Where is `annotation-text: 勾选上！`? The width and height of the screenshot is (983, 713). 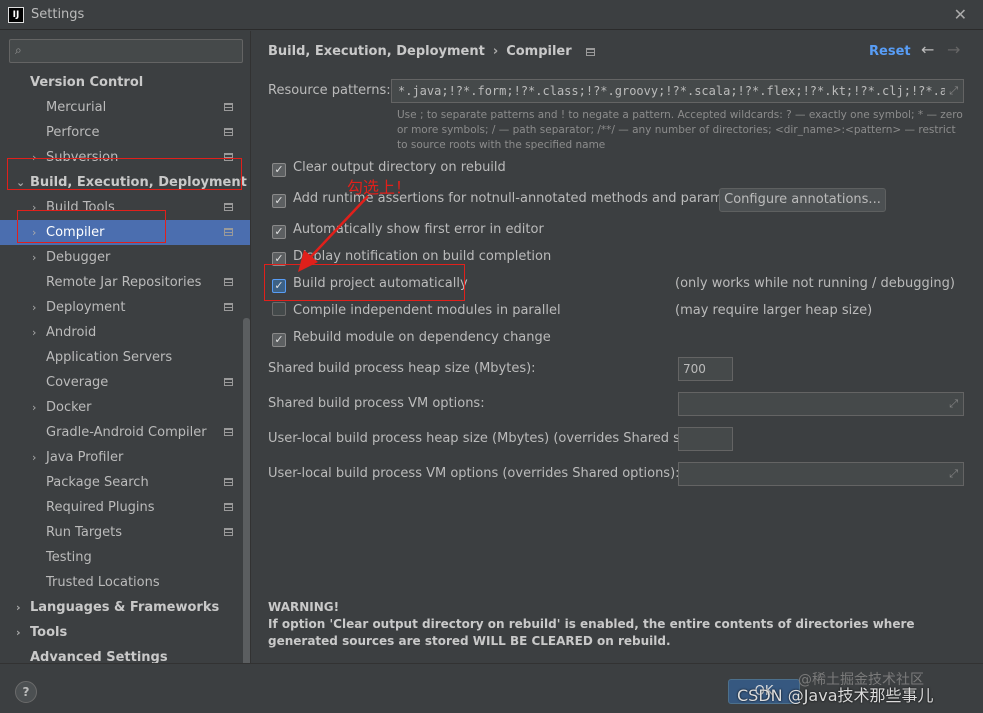 annotation-text: 勾选上！ is located at coordinates (379, 187).